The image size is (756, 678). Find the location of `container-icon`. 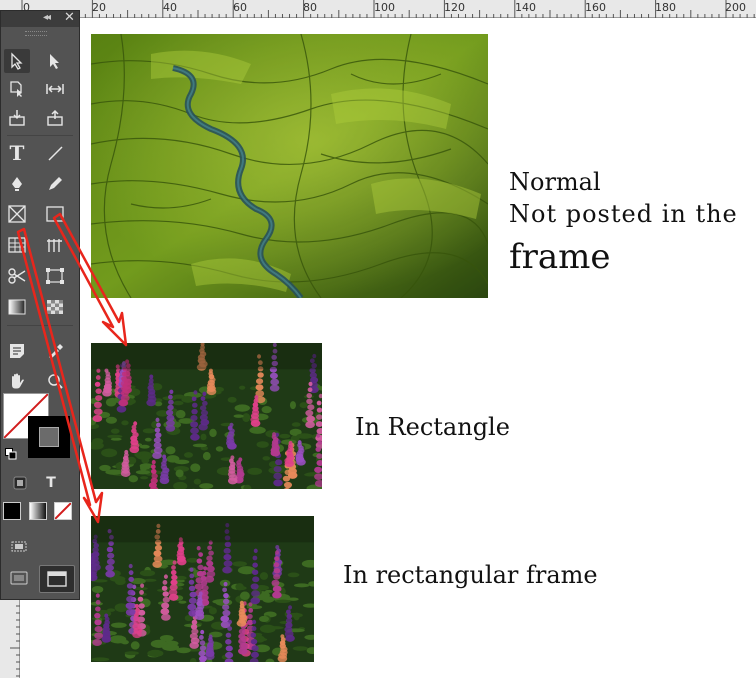

container-icon is located at coordinates (20, 483).